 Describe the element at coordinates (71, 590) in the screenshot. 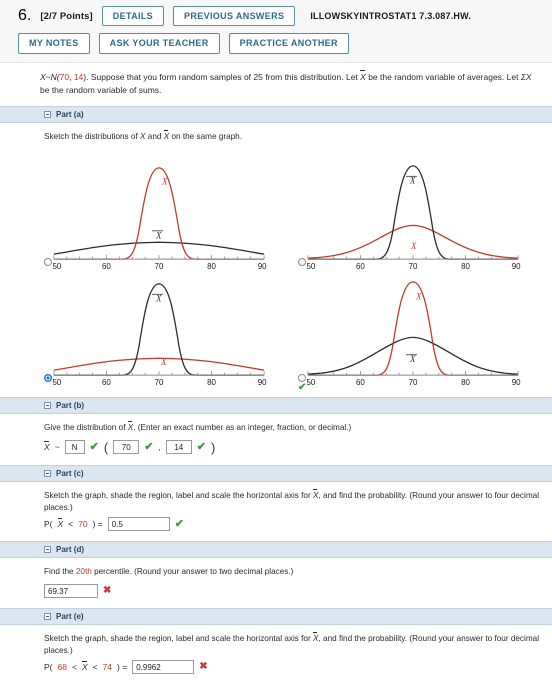

I see `part-d-percentile-input: 69.37` at that location.